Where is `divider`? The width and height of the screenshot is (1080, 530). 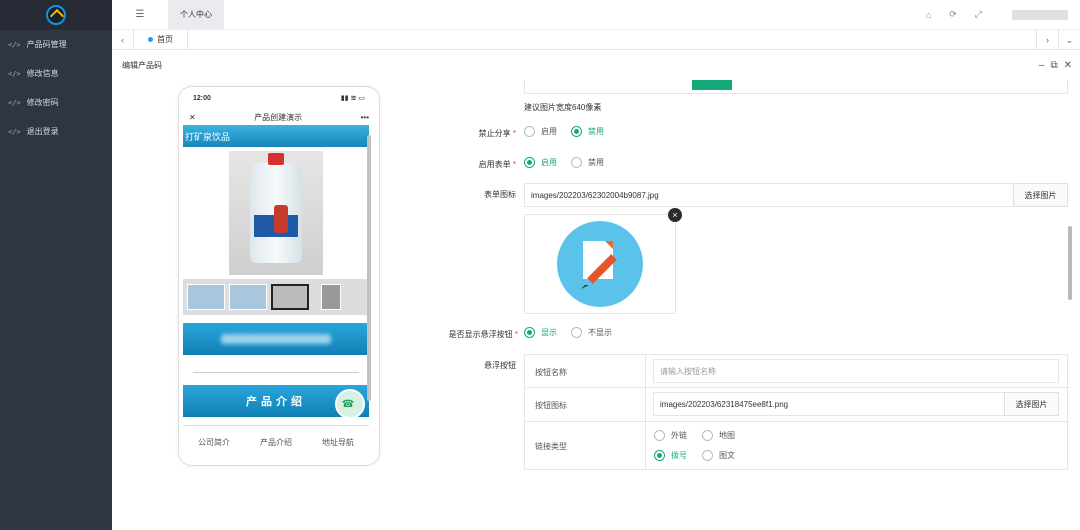 divider is located at coordinates (276, 364).